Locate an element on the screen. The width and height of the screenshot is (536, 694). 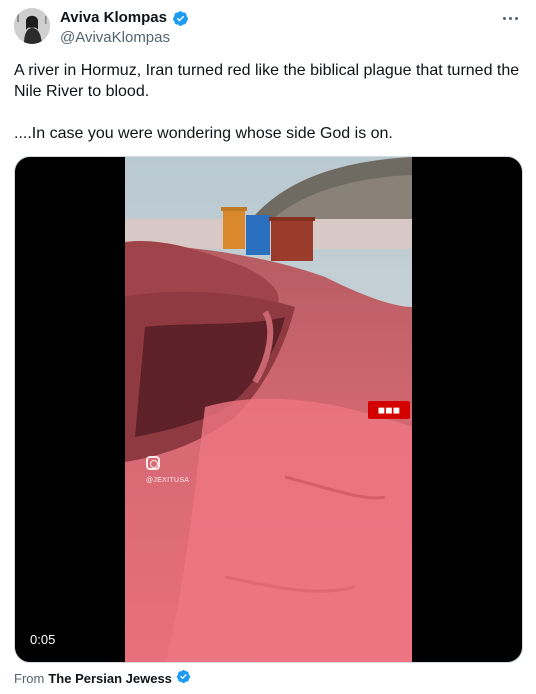
author-name-row: Aviva Klompas is located at coordinates (124, 18).